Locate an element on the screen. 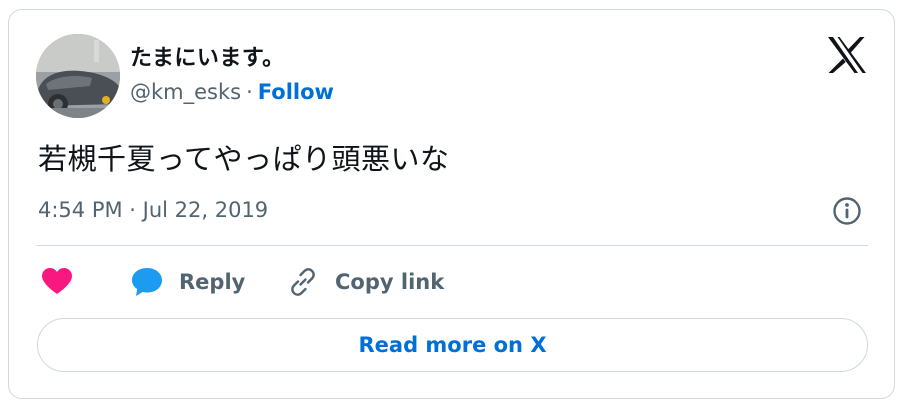 This screenshot has height=403, width=901. copy-link-button: Copy link is located at coordinates (365, 282).